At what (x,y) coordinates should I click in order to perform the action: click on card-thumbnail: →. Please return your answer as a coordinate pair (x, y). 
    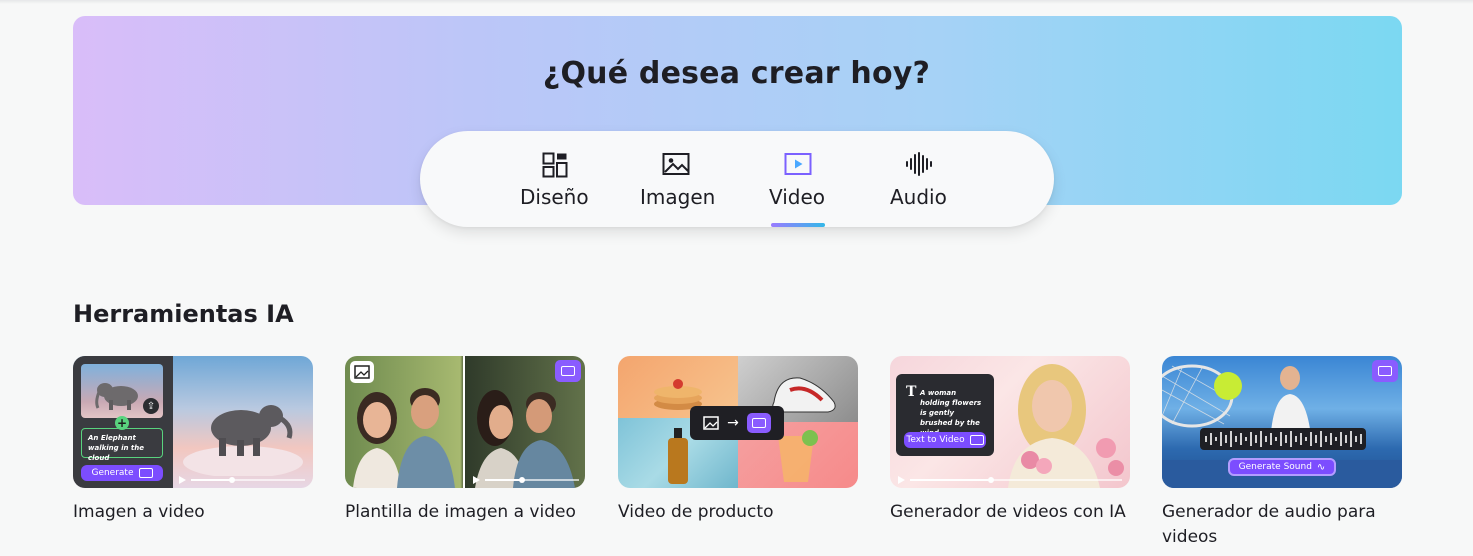
    Looking at the image, I should click on (738, 422).